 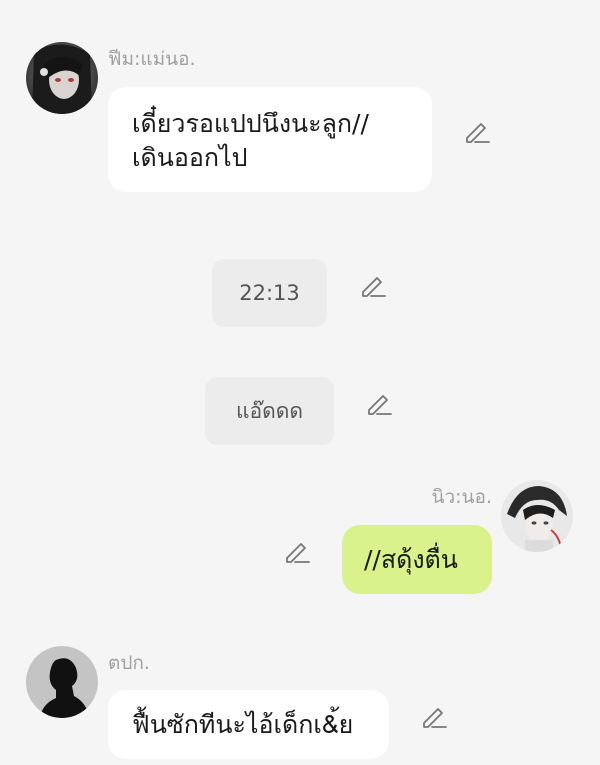 I want to click on system-message: แอ๊ดดด, so click(x=269, y=411).